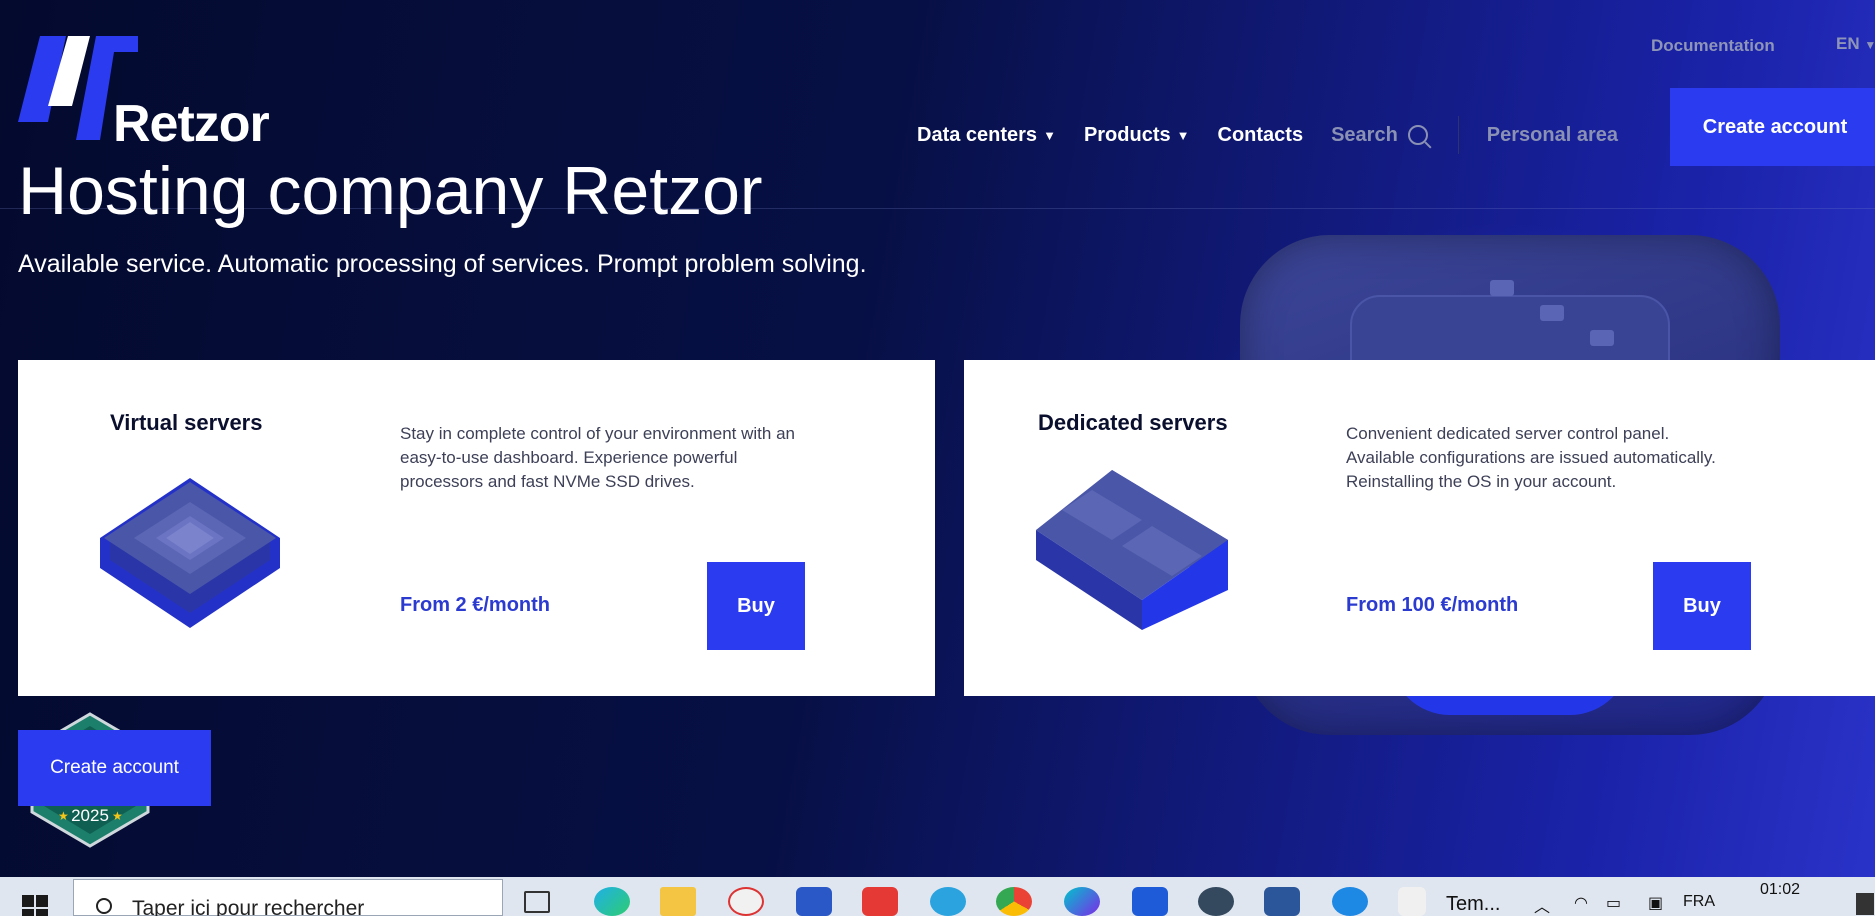  Describe the element at coordinates (36, 905) in the screenshot. I see `windows-start-icon` at that location.